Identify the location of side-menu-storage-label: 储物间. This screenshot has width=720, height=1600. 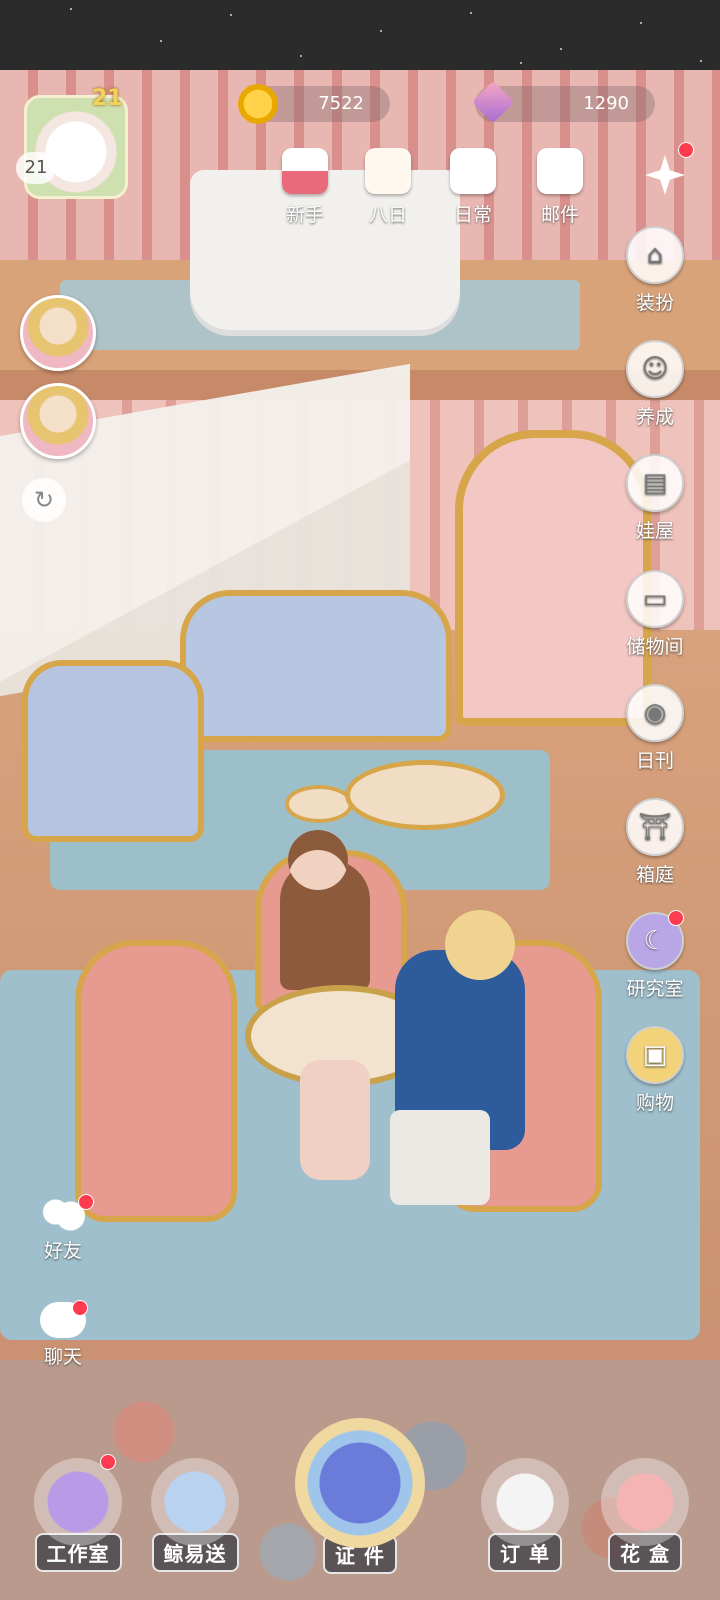
(655, 647).